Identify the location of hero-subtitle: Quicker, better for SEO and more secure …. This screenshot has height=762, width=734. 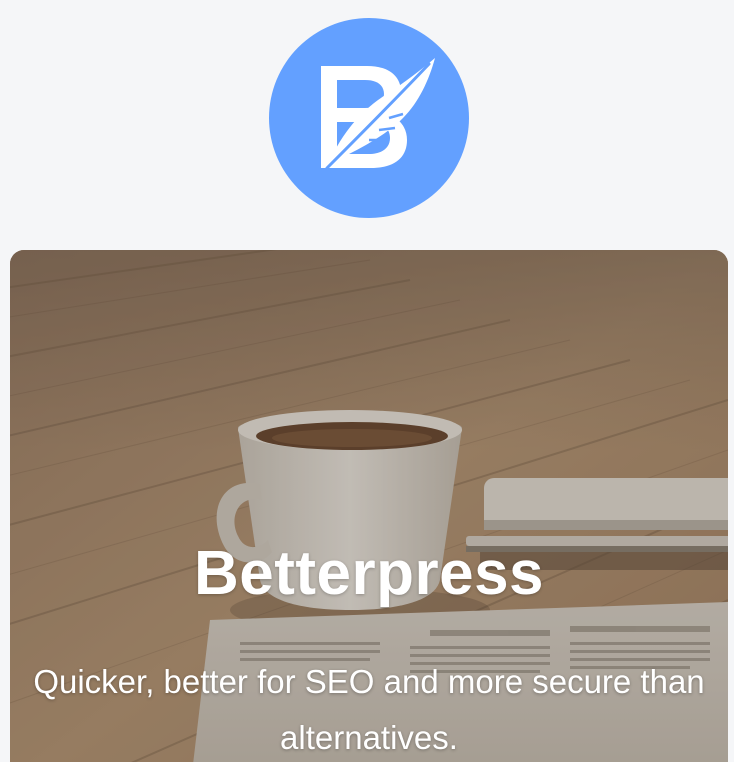
(369, 709).